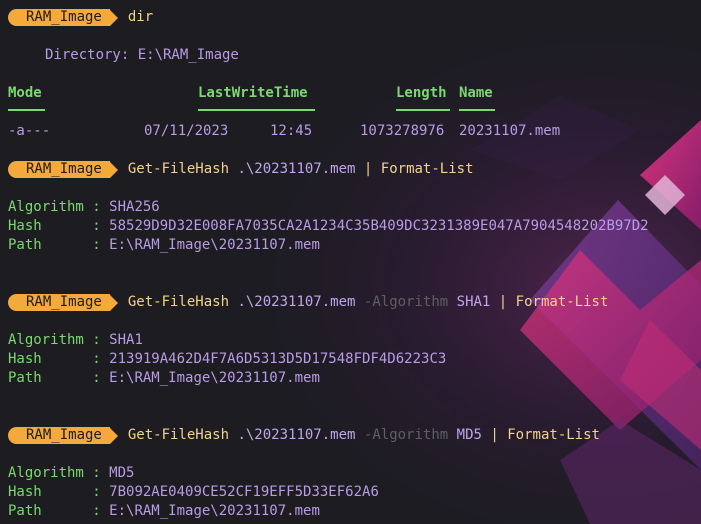 This screenshot has width=701, height=524. I want to click on command-text: dir, so click(140, 17).